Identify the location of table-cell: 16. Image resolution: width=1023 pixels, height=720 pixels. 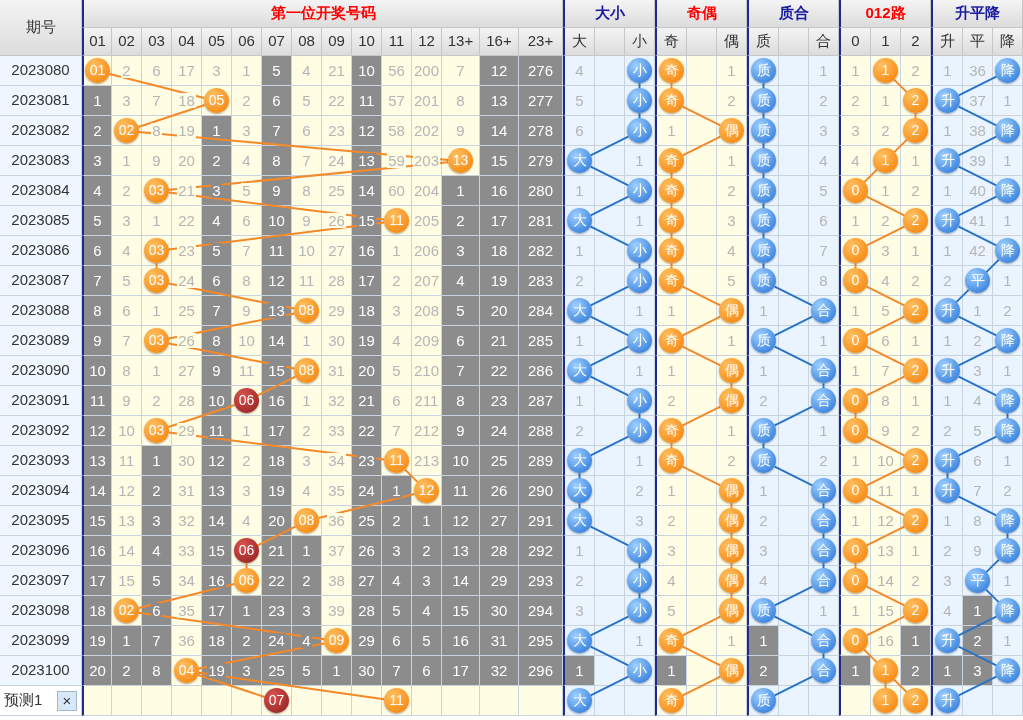
(886, 641).